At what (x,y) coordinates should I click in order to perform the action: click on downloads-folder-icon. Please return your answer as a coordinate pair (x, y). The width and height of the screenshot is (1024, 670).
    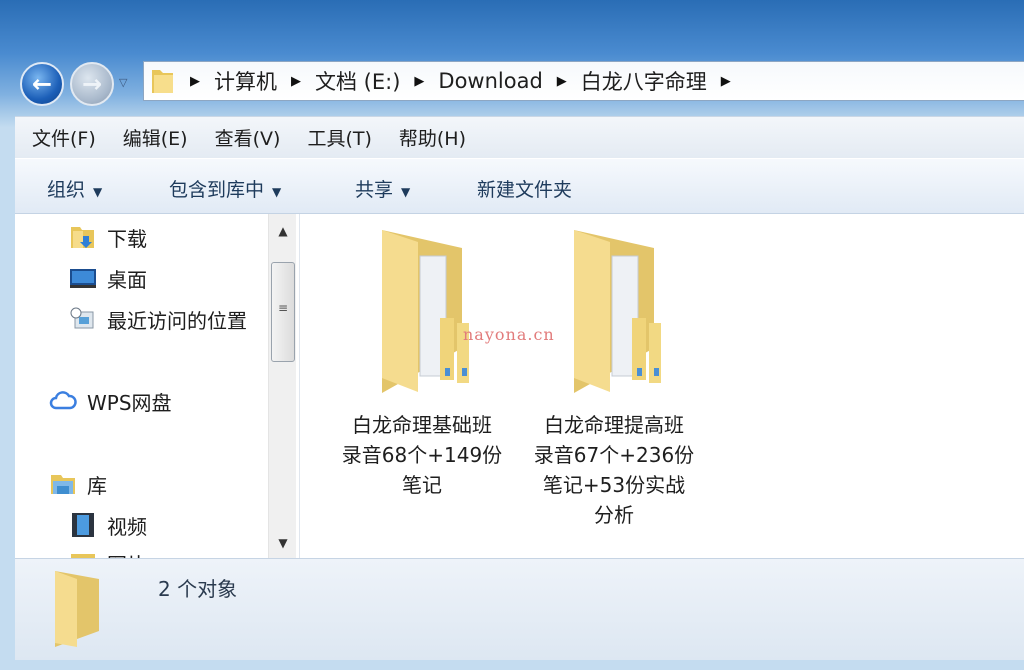
    Looking at the image, I should click on (82, 237).